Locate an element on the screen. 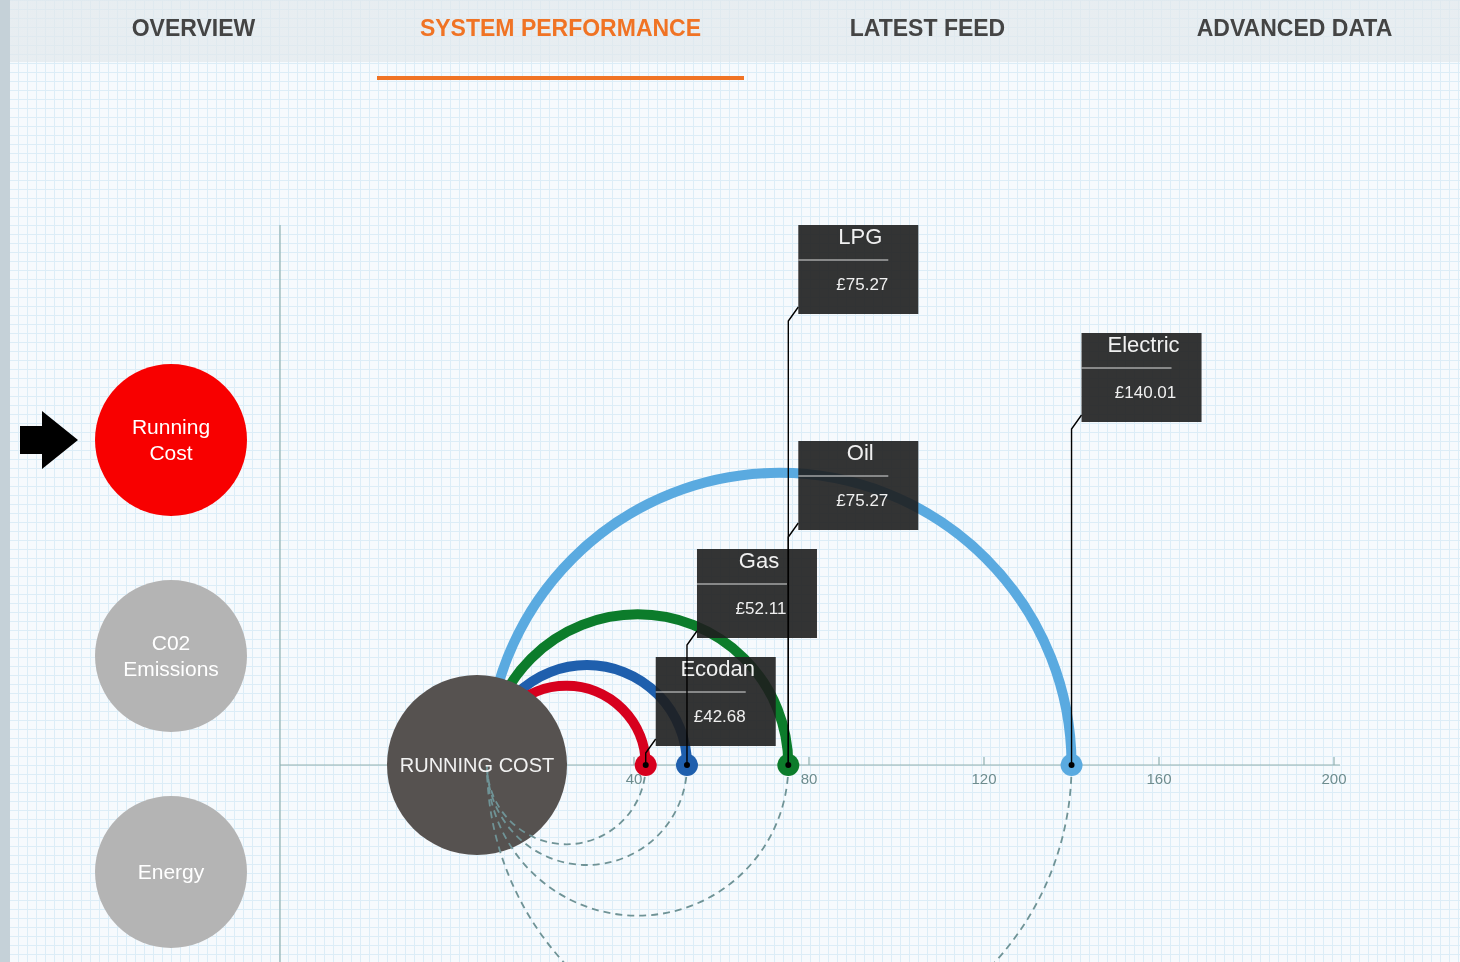  tick-label: 120 is located at coordinates (984, 778).